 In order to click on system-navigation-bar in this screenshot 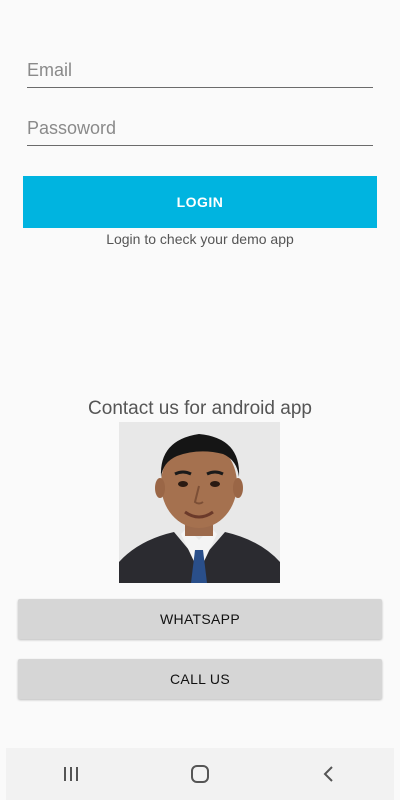, I will do `click(200, 774)`.